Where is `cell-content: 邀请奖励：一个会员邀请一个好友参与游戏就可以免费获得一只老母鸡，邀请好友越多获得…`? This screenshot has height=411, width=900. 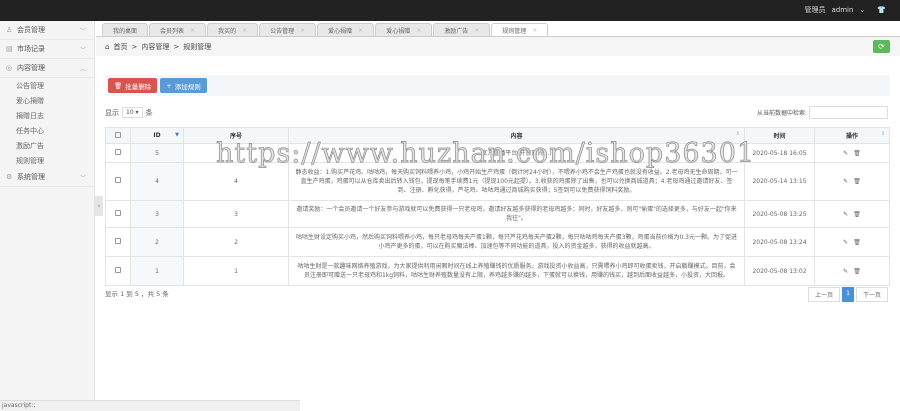 cell-content: 邀请奖励：一个会员邀请一个好友参与游戏就可以免费获得一只老母鸡，邀请好友越多获得… is located at coordinates (516, 214).